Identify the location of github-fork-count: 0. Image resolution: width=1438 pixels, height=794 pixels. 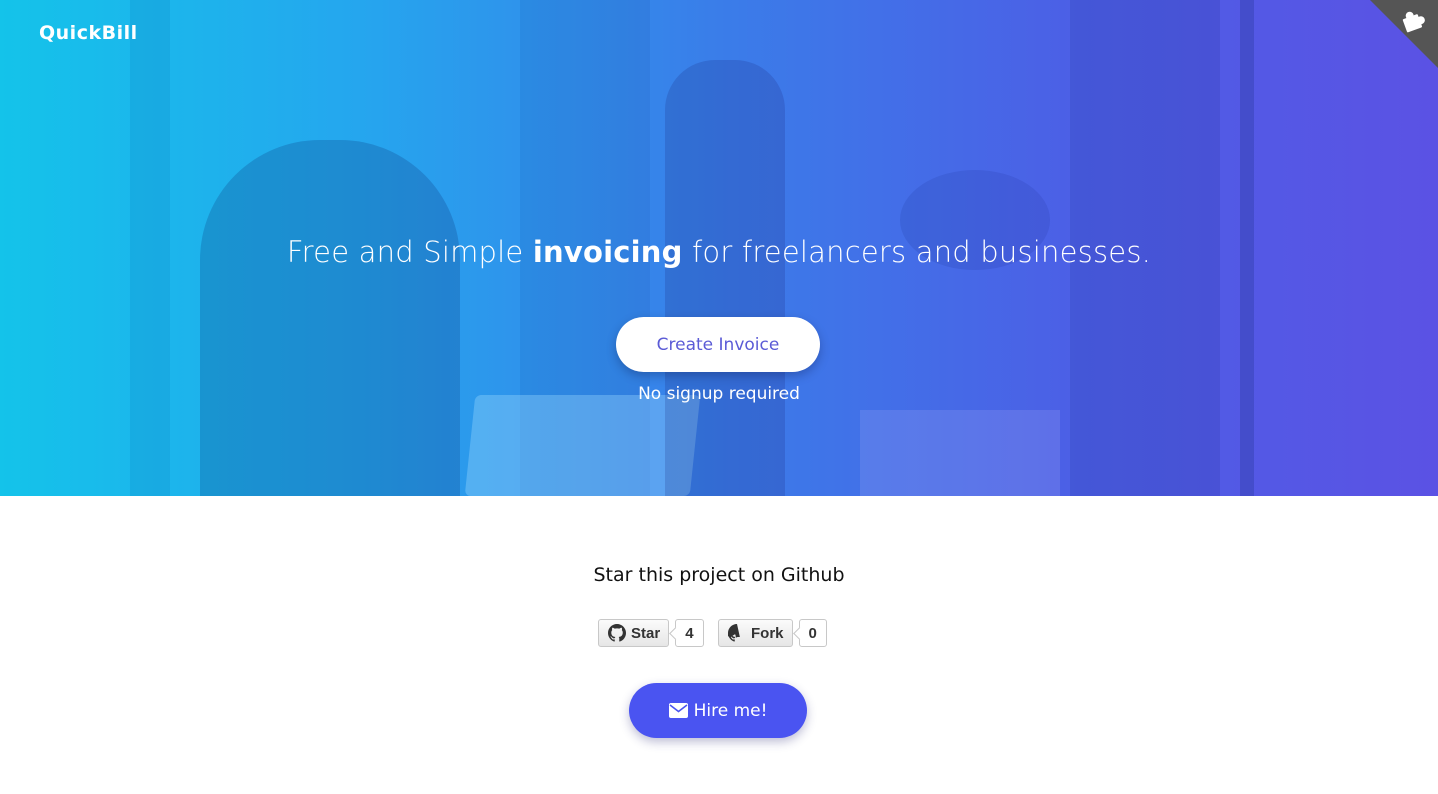
(812, 633).